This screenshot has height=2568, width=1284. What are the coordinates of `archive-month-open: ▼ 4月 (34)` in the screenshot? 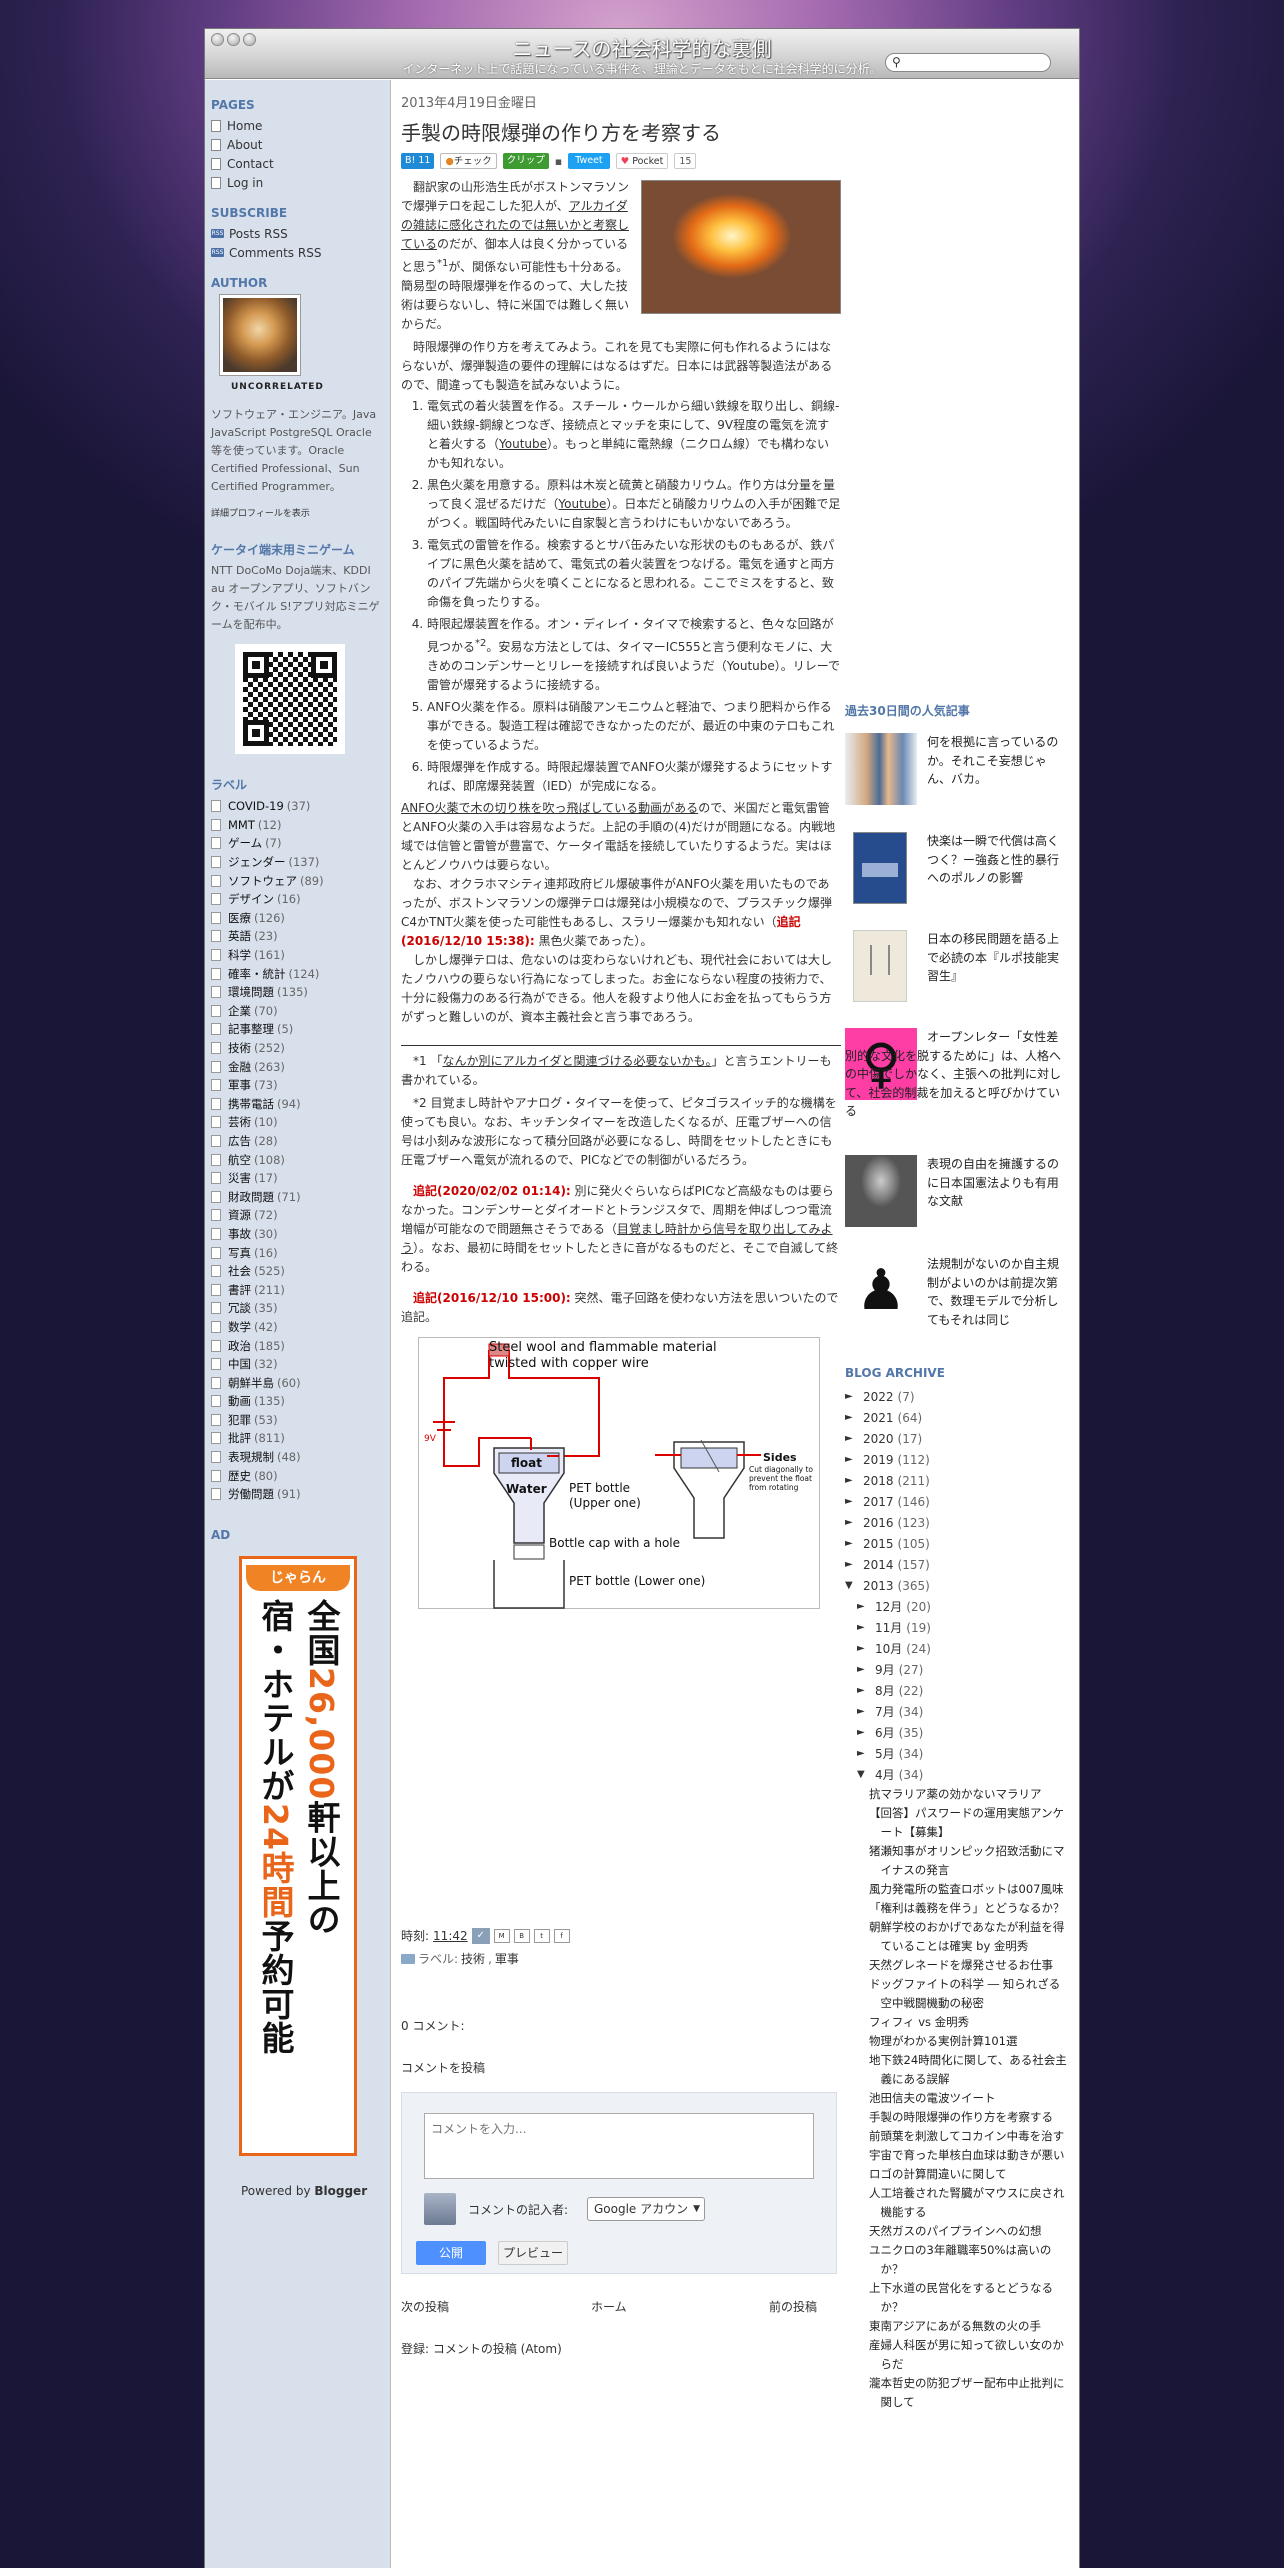 It's located at (964, 1774).